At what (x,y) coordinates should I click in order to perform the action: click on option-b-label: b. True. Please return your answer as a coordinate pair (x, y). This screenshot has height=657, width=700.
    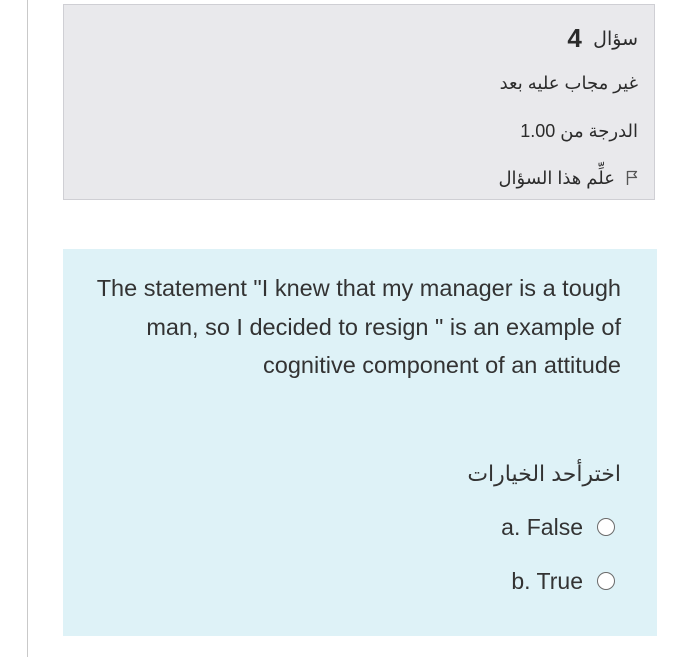
    Looking at the image, I should click on (547, 580).